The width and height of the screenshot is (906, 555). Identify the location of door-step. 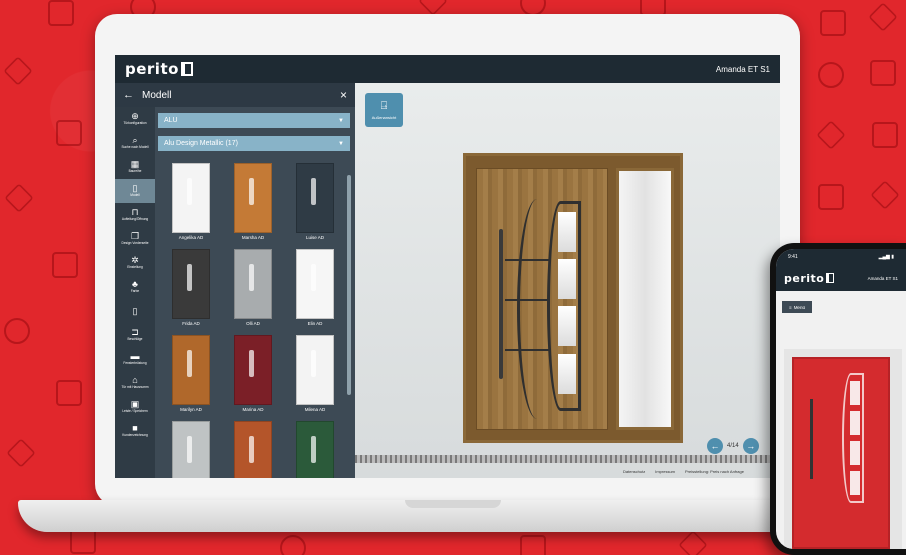
(567, 459).